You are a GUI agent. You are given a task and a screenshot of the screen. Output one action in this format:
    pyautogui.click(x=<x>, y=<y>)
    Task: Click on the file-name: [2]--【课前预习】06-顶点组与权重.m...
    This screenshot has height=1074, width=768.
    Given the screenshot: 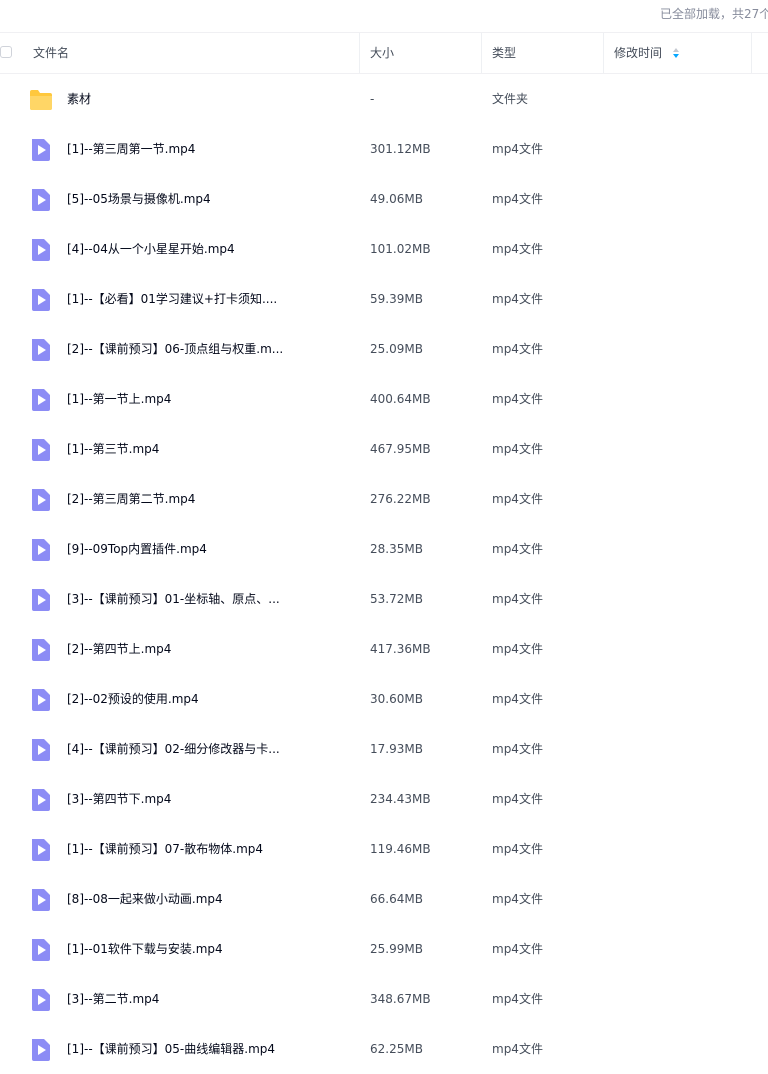 What is the action you would take?
    pyautogui.click(x=175, y=349)
    